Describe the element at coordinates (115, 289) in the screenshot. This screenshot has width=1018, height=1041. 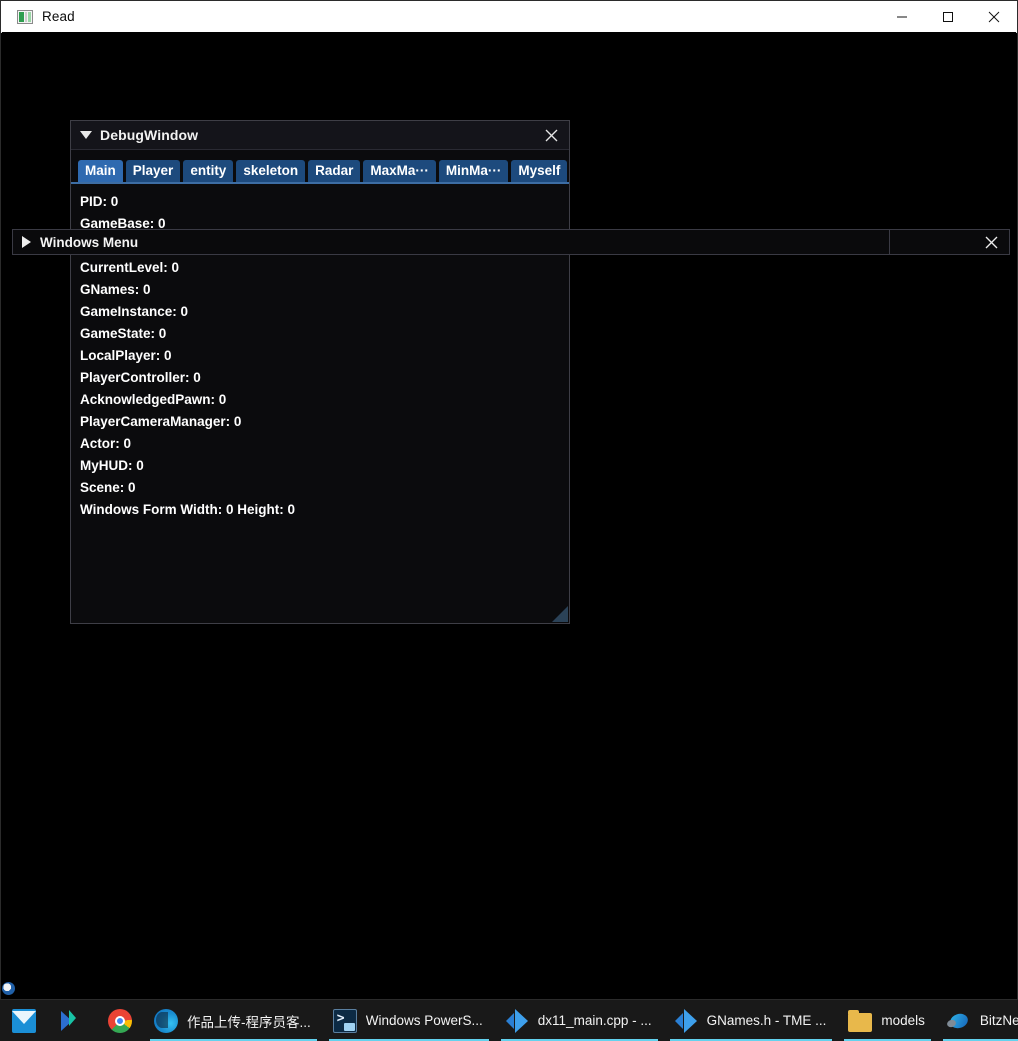
I see `debug-row: GNames: 0` at that location.